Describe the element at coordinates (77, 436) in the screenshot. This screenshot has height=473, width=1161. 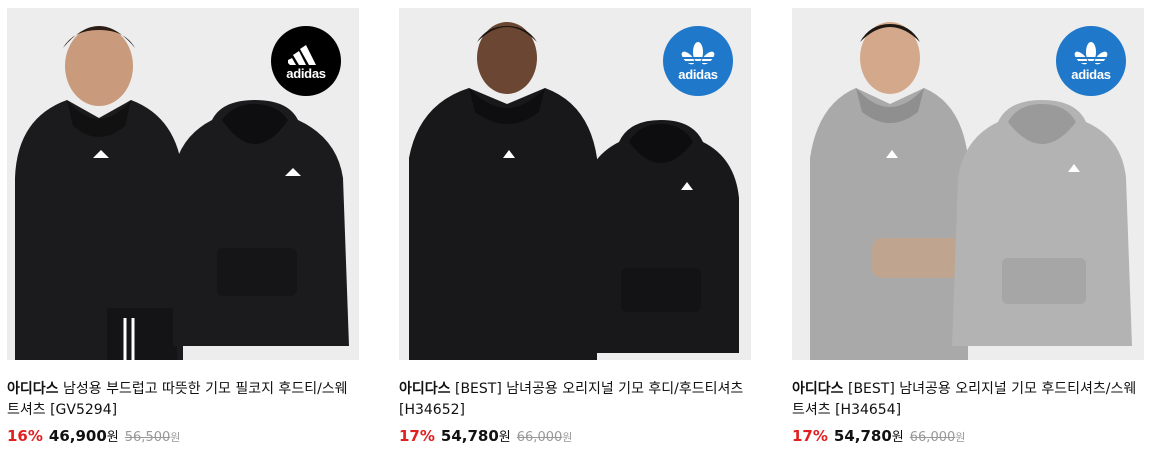
I see `sale-price: 46,900` at that location.